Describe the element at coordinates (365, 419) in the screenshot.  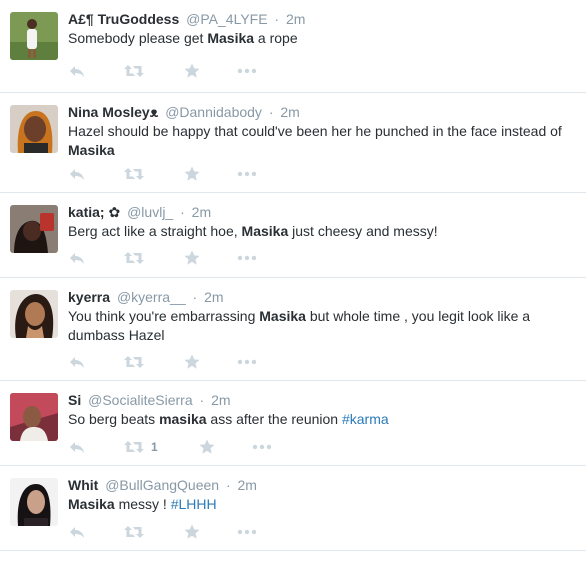
I see `hashtag-link: #karma` at that location.